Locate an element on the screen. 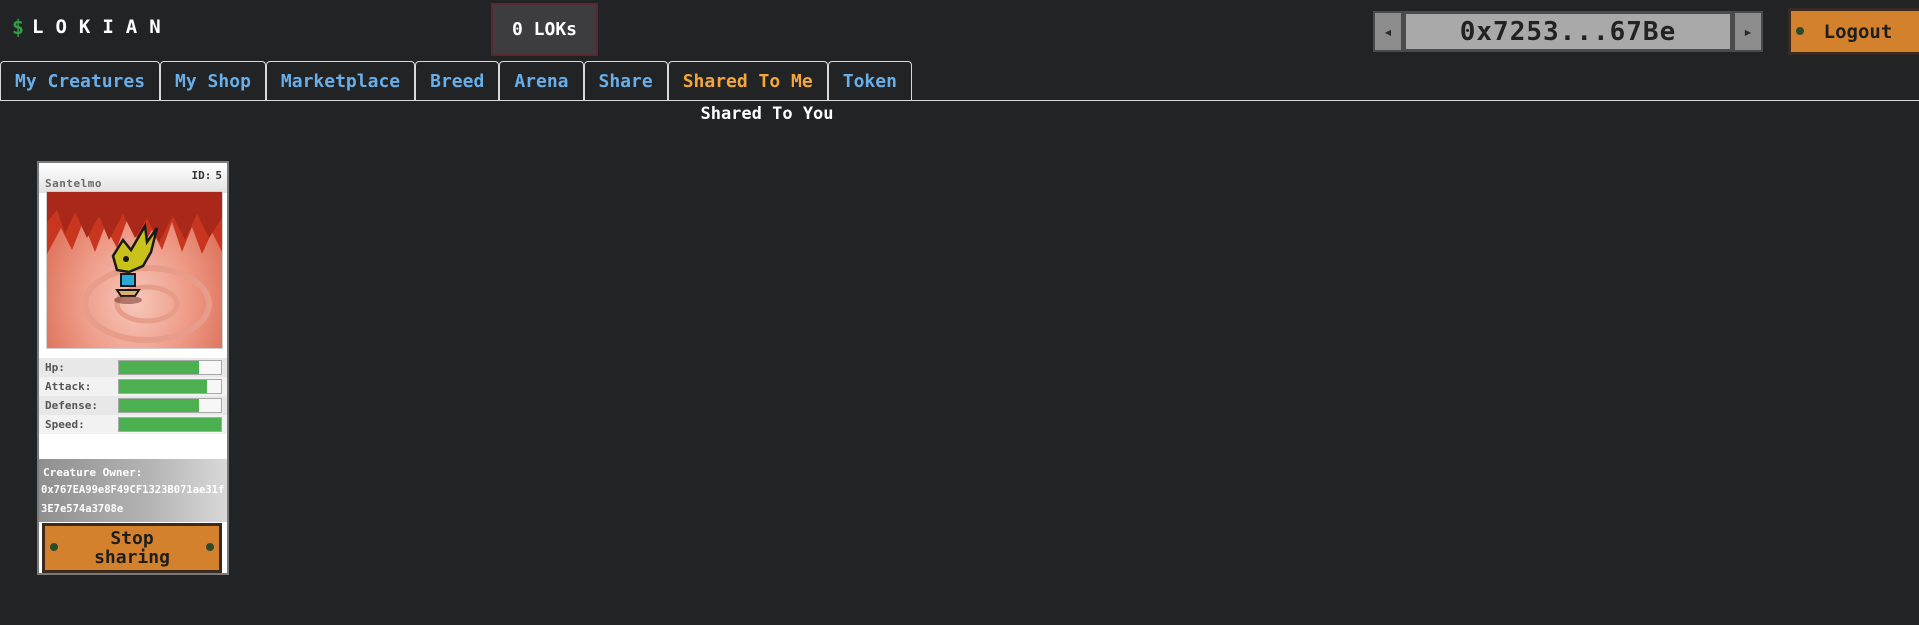 This screenshot has width=1919, height=625. lok-balance: 0 LOKs is located at coordinates (544, 29).